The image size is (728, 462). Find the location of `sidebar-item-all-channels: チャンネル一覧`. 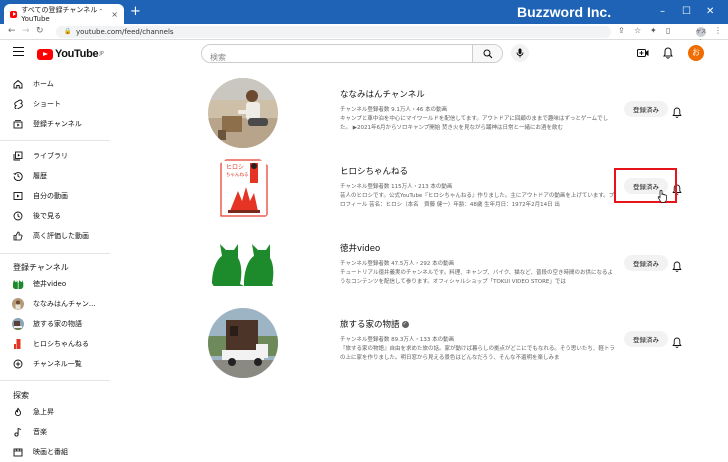

sidebar-item-all-channels: チャンネル一覧 is located at coordinates (55, 364).